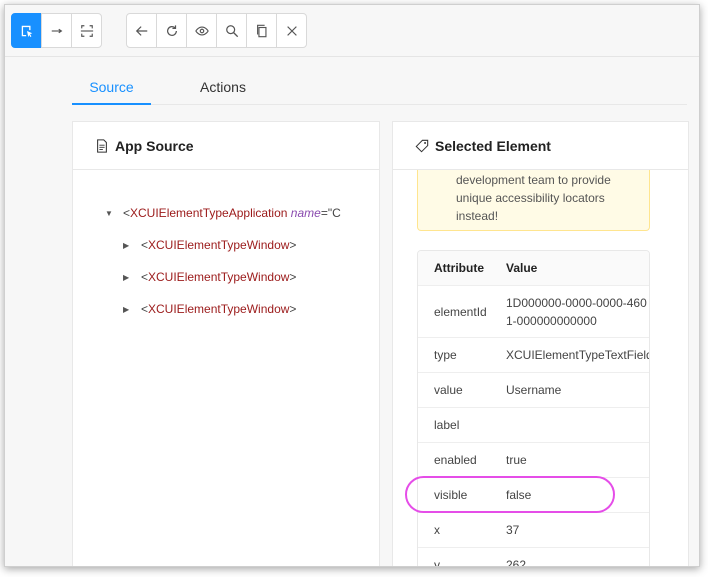 This screenshot has height=577, width=708. I want to click on table-header: Attribute Value, so click(533, 268).